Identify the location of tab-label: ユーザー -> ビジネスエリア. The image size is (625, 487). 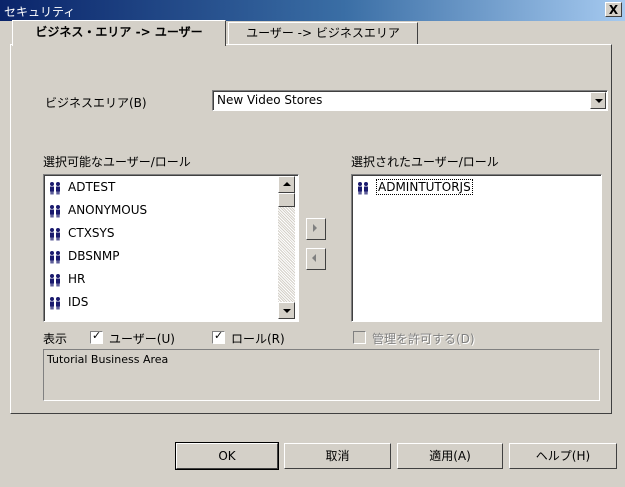
(323, 33).